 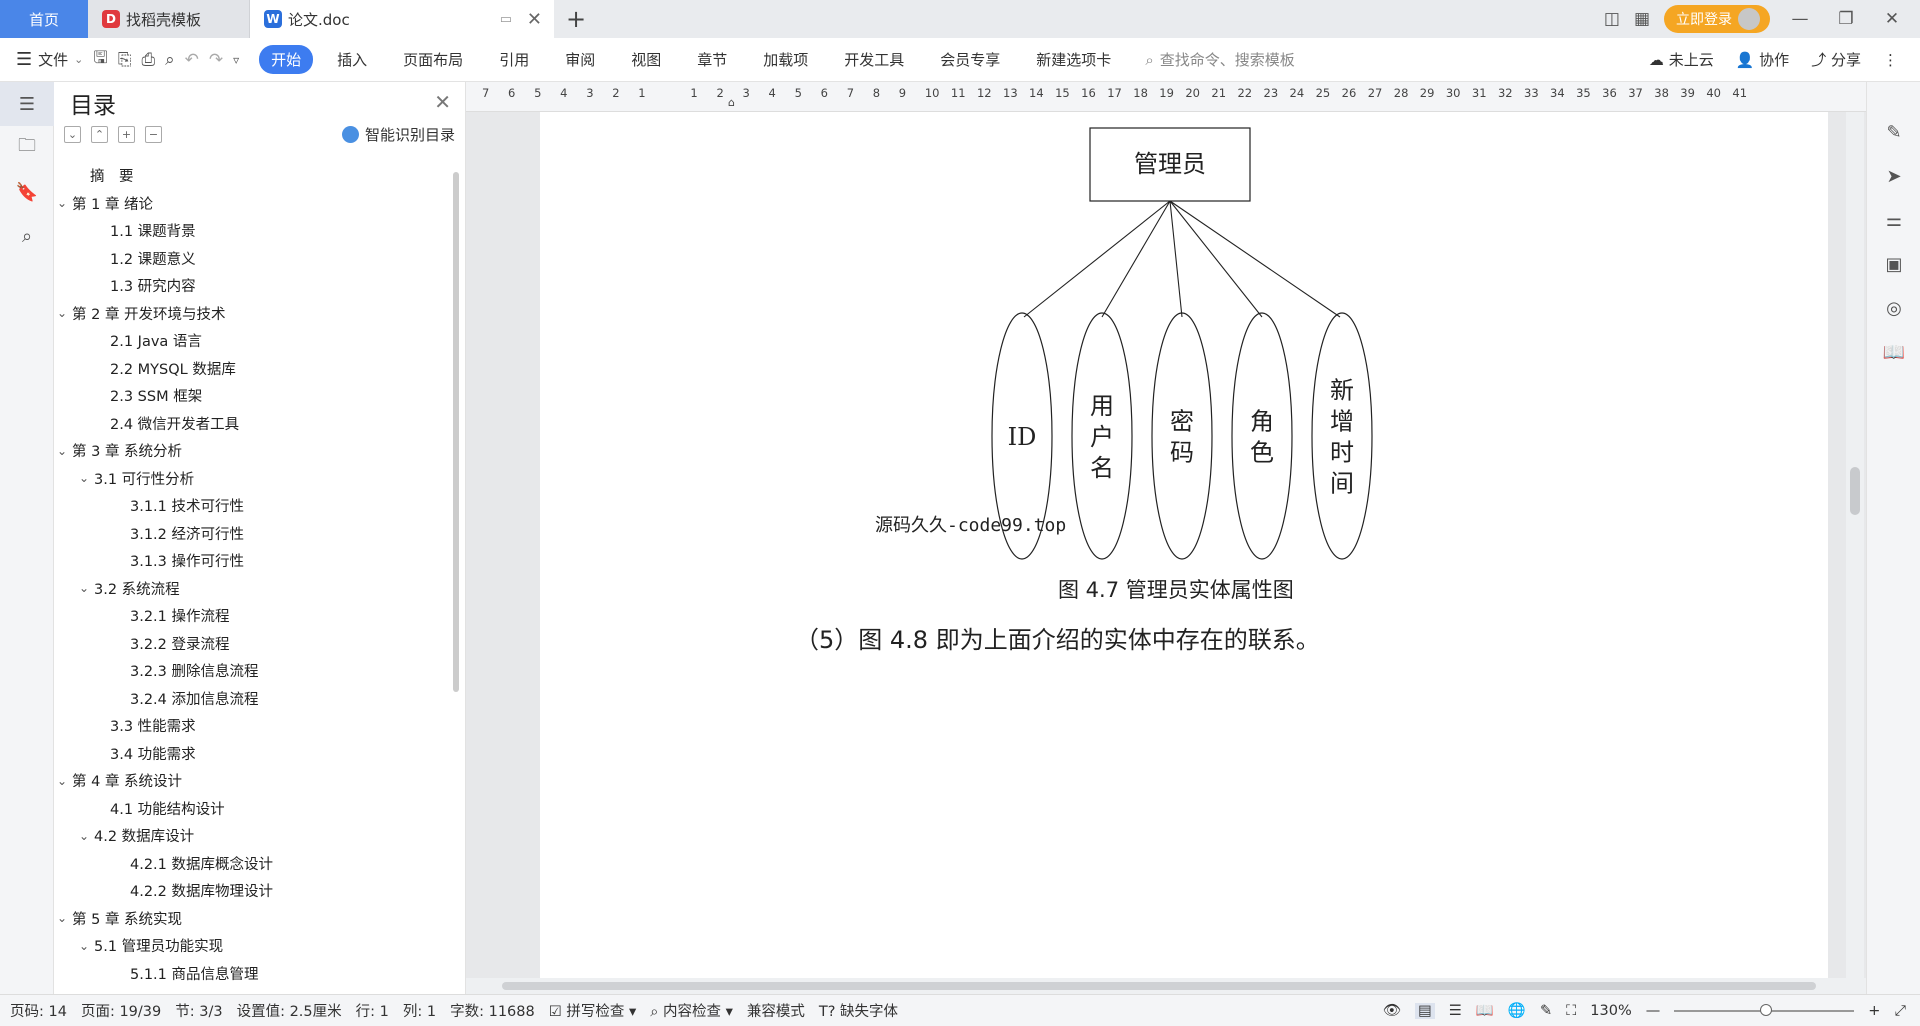 What do you see at coordinates (1392, 1010) in the screenshot?
I see `eye-protect-icon: 👁` at bounding box center [1392, 1010].